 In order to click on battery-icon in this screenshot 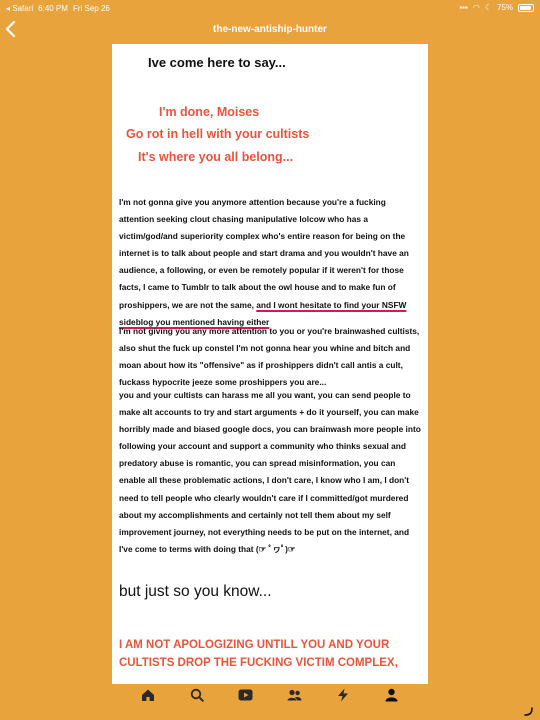, I will do `click(526, 7)`.